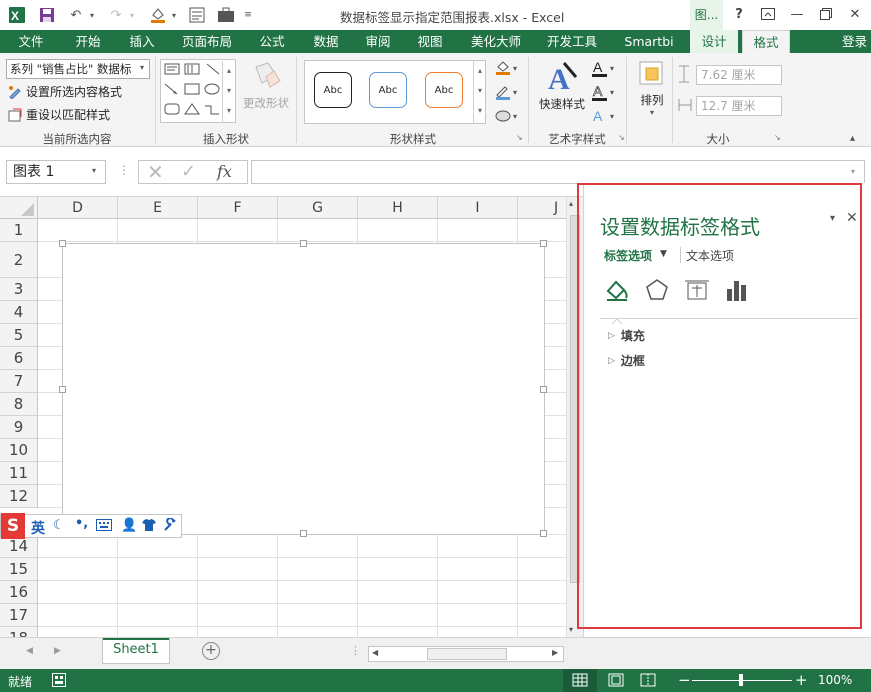 Image resolution: width=871 pixels, height=692 pixels. Describe the element at coordinates (768, 14) in the screenshot. I see `ribbon-display-options-icon` at that location.